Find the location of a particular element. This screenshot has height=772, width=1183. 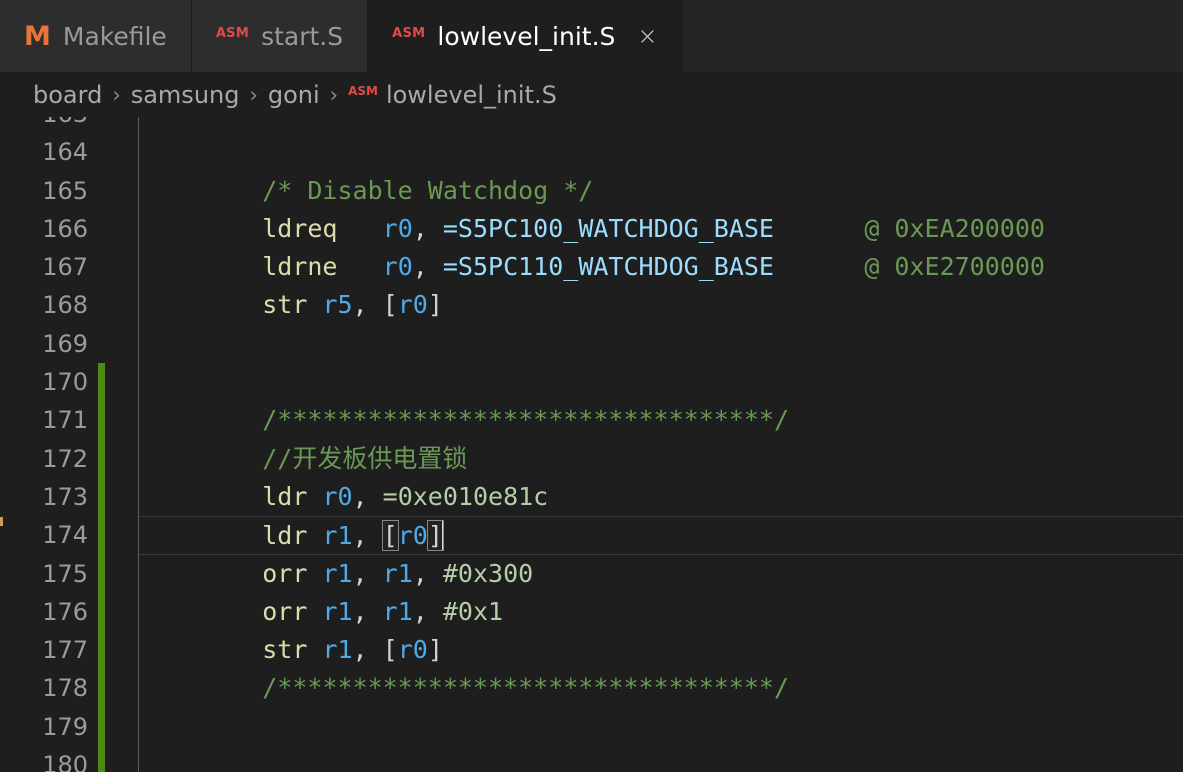

code-line-row: 178 /*********************************/ is located at coordinates (591, 688).